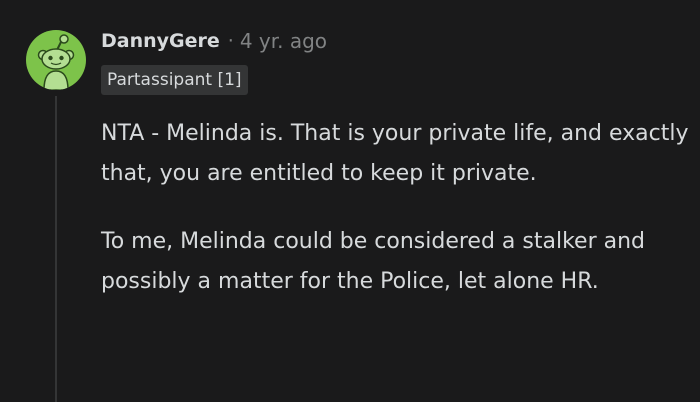  What do you see at coordinates (174, 80) in the screenshot?
I see `user-flair: Partassipant [1]` at bounding box center [174, 80].